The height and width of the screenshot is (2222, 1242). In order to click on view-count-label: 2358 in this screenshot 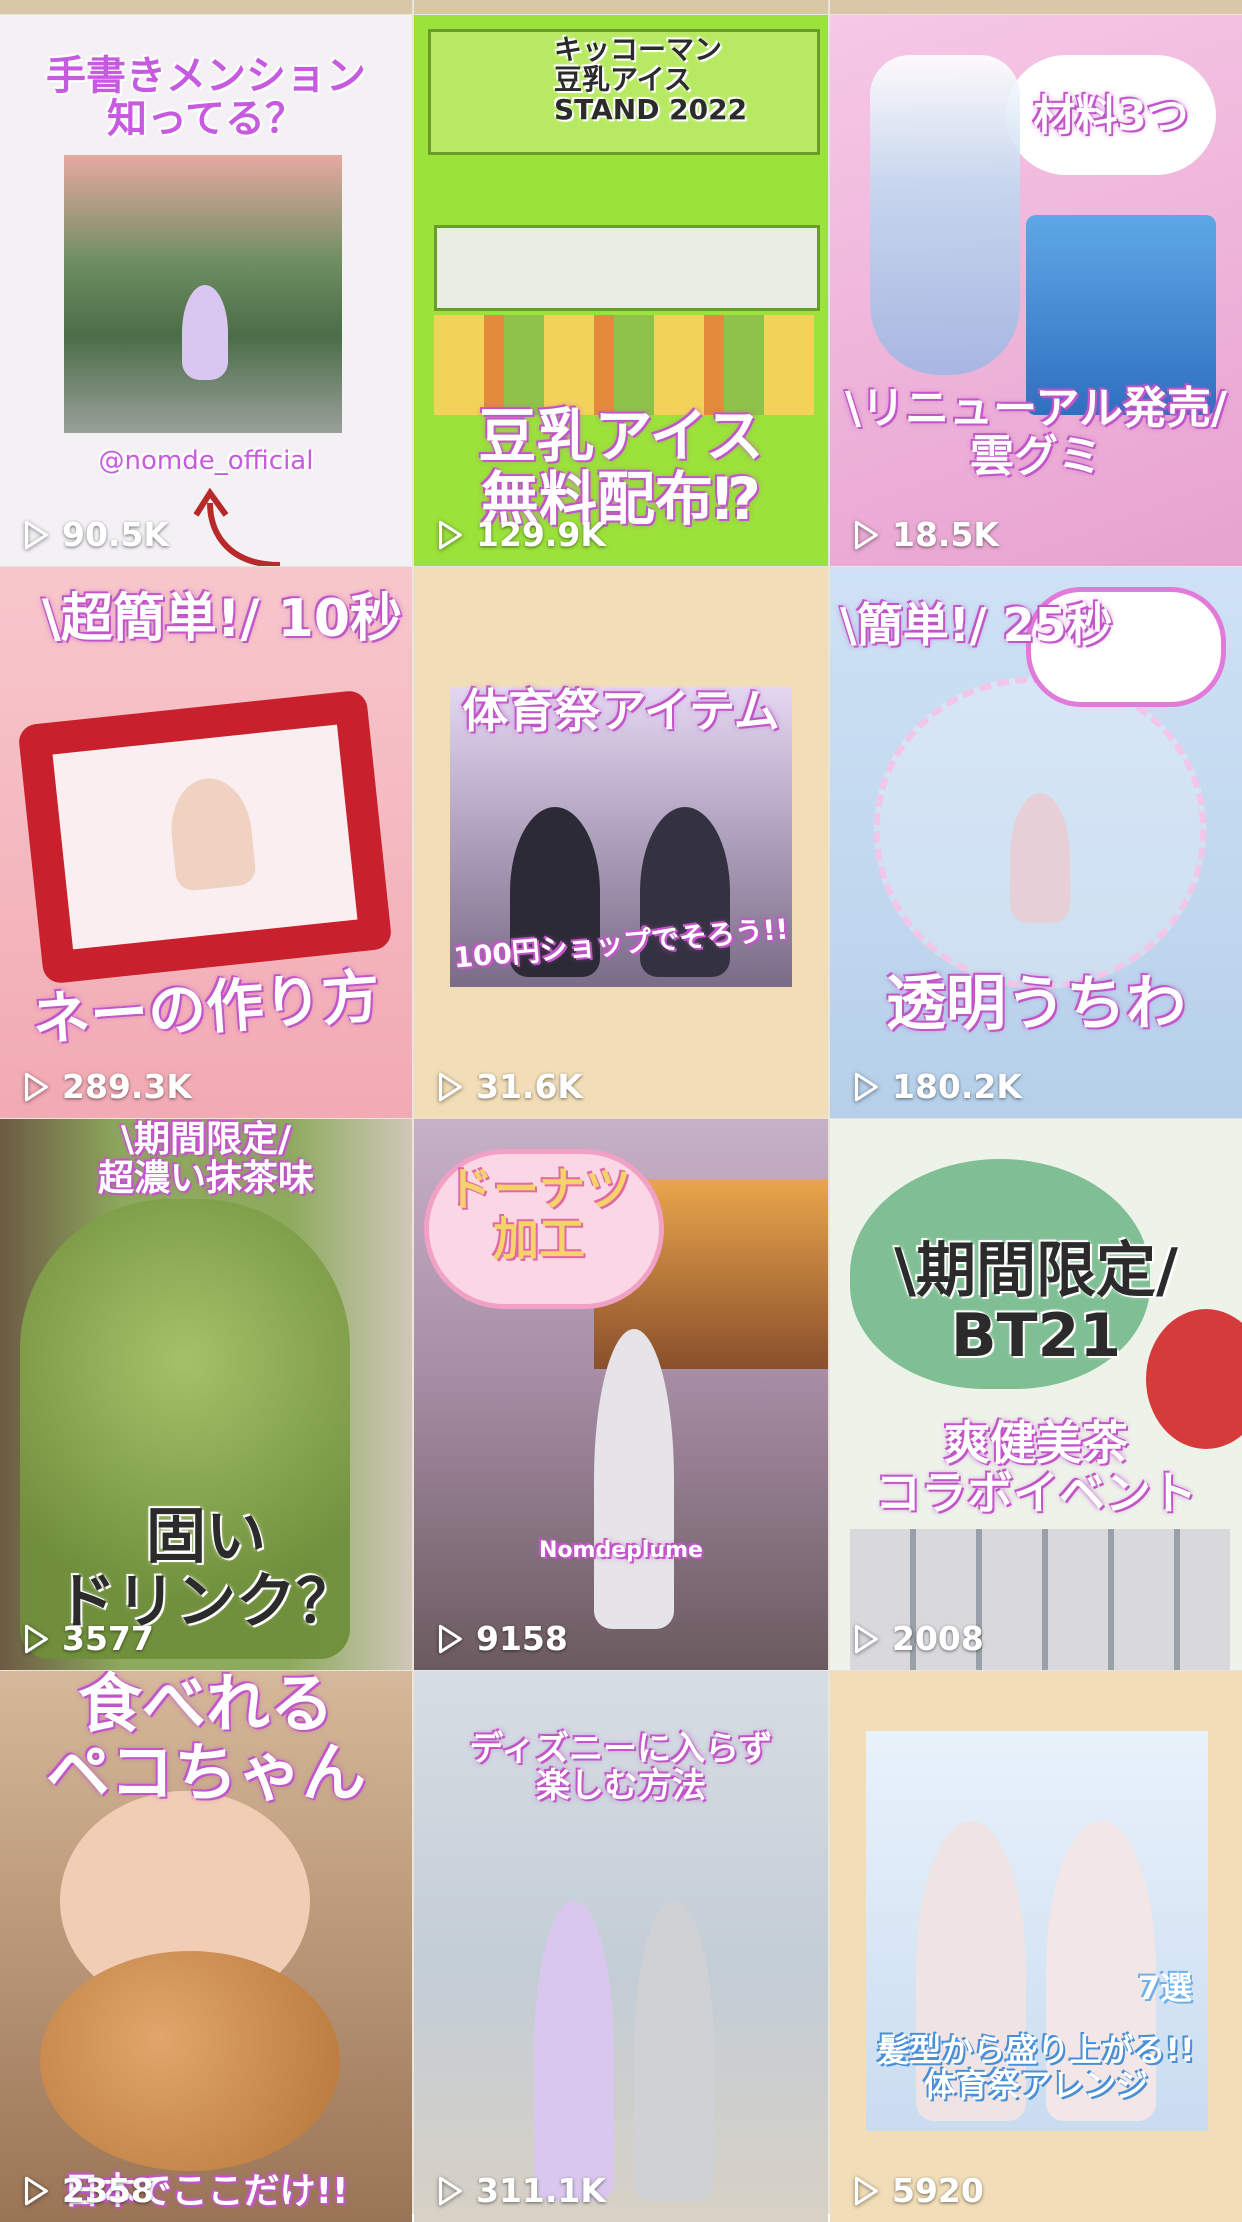, I will do `click(108, 2190)`.